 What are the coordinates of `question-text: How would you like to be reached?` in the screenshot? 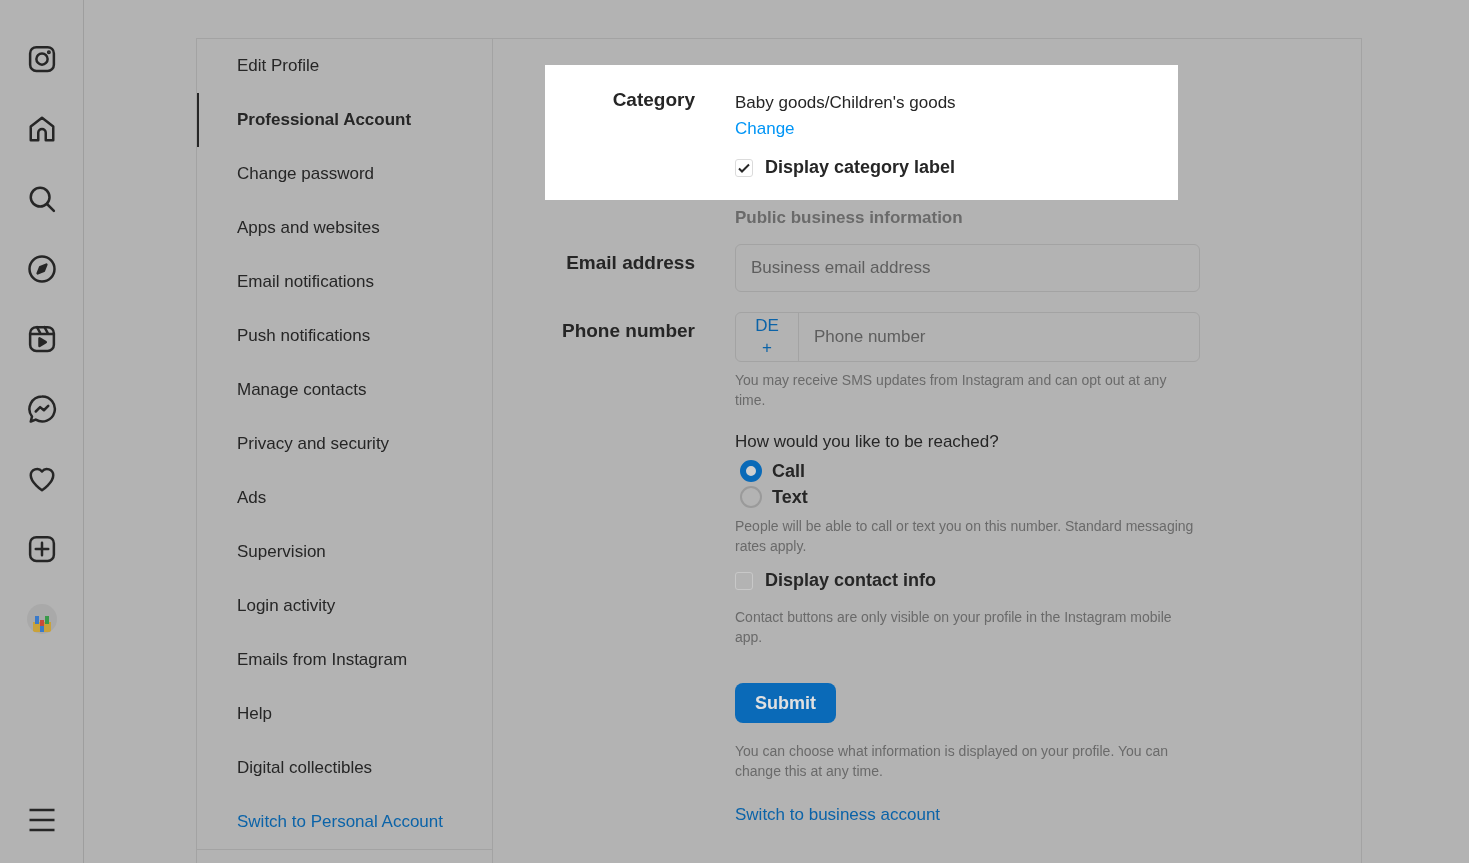 It's located at (867, 442).